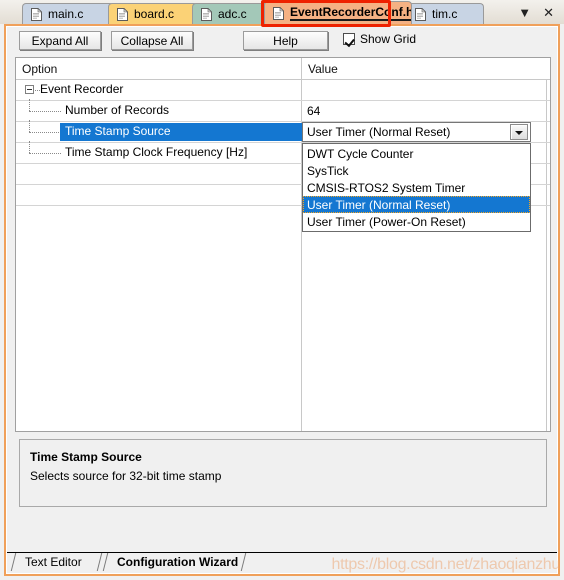 Image resolution: width=564 pixels, height=580 pixels. I want to click on time-stamp-source-combobox: User Timer (Normal Reset), so click(416, 132).